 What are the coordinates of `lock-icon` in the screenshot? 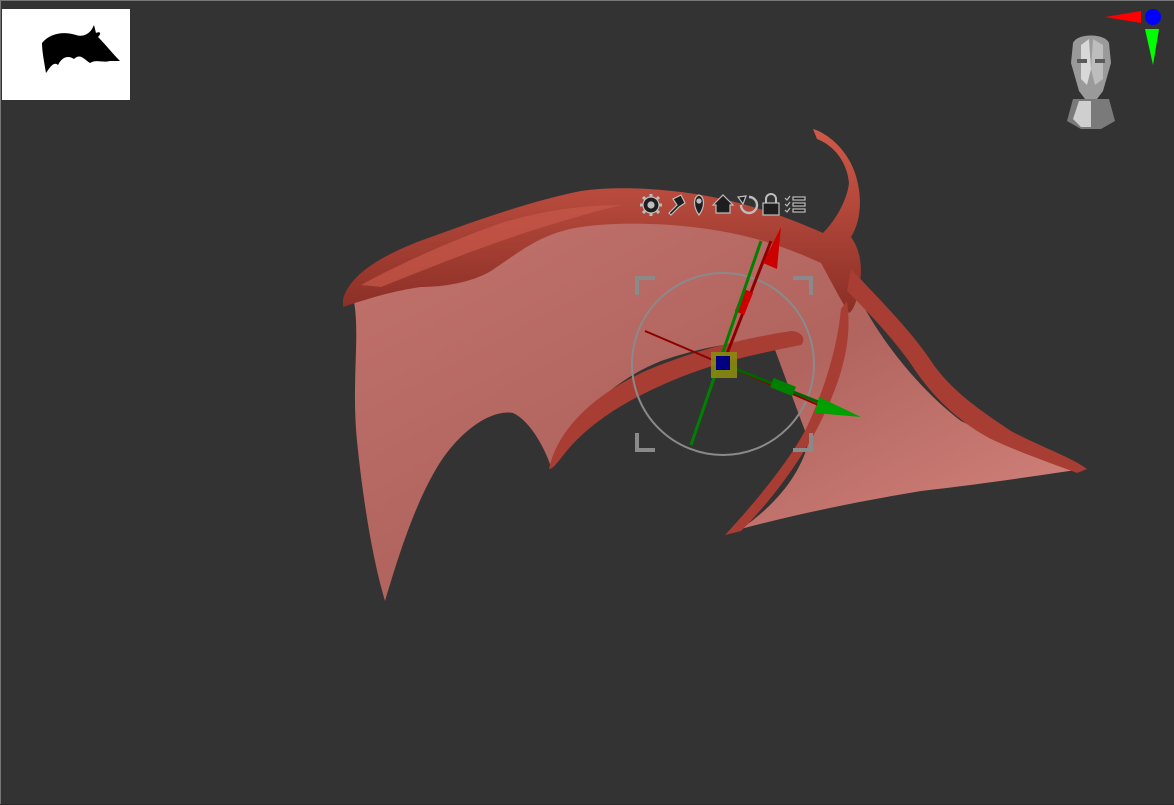 It's located at (771, 204).